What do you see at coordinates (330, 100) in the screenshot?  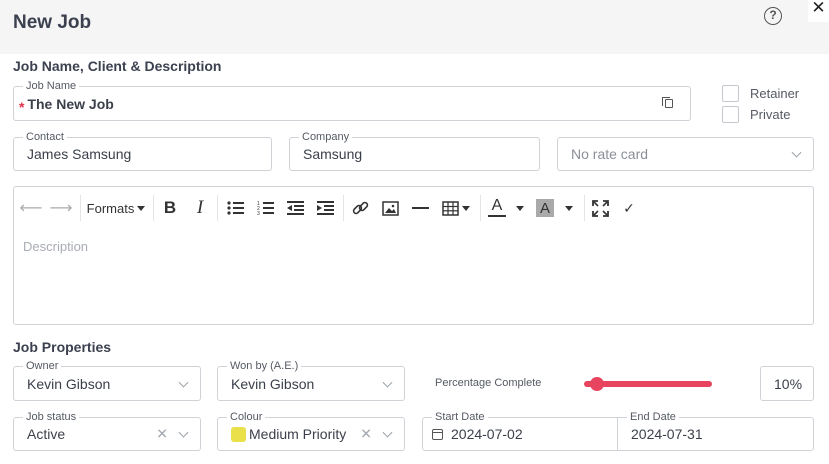 I see `job-name-field: Job Name * The New Job` at bounding box center [330, 100].